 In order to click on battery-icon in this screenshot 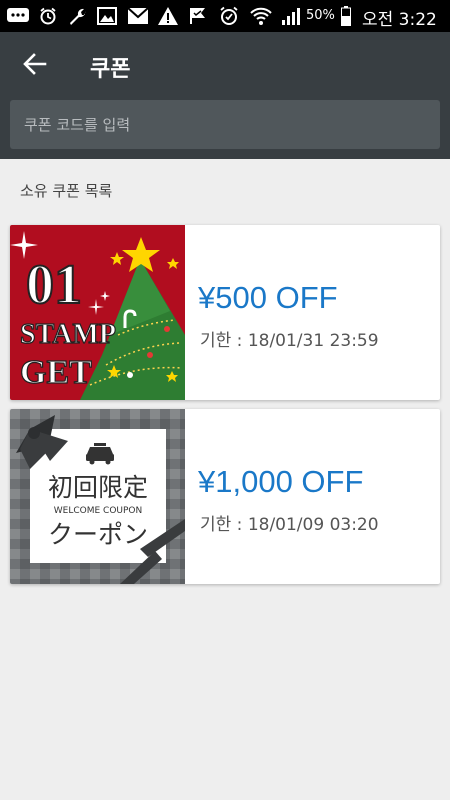, I will do `click(346, 16)`.